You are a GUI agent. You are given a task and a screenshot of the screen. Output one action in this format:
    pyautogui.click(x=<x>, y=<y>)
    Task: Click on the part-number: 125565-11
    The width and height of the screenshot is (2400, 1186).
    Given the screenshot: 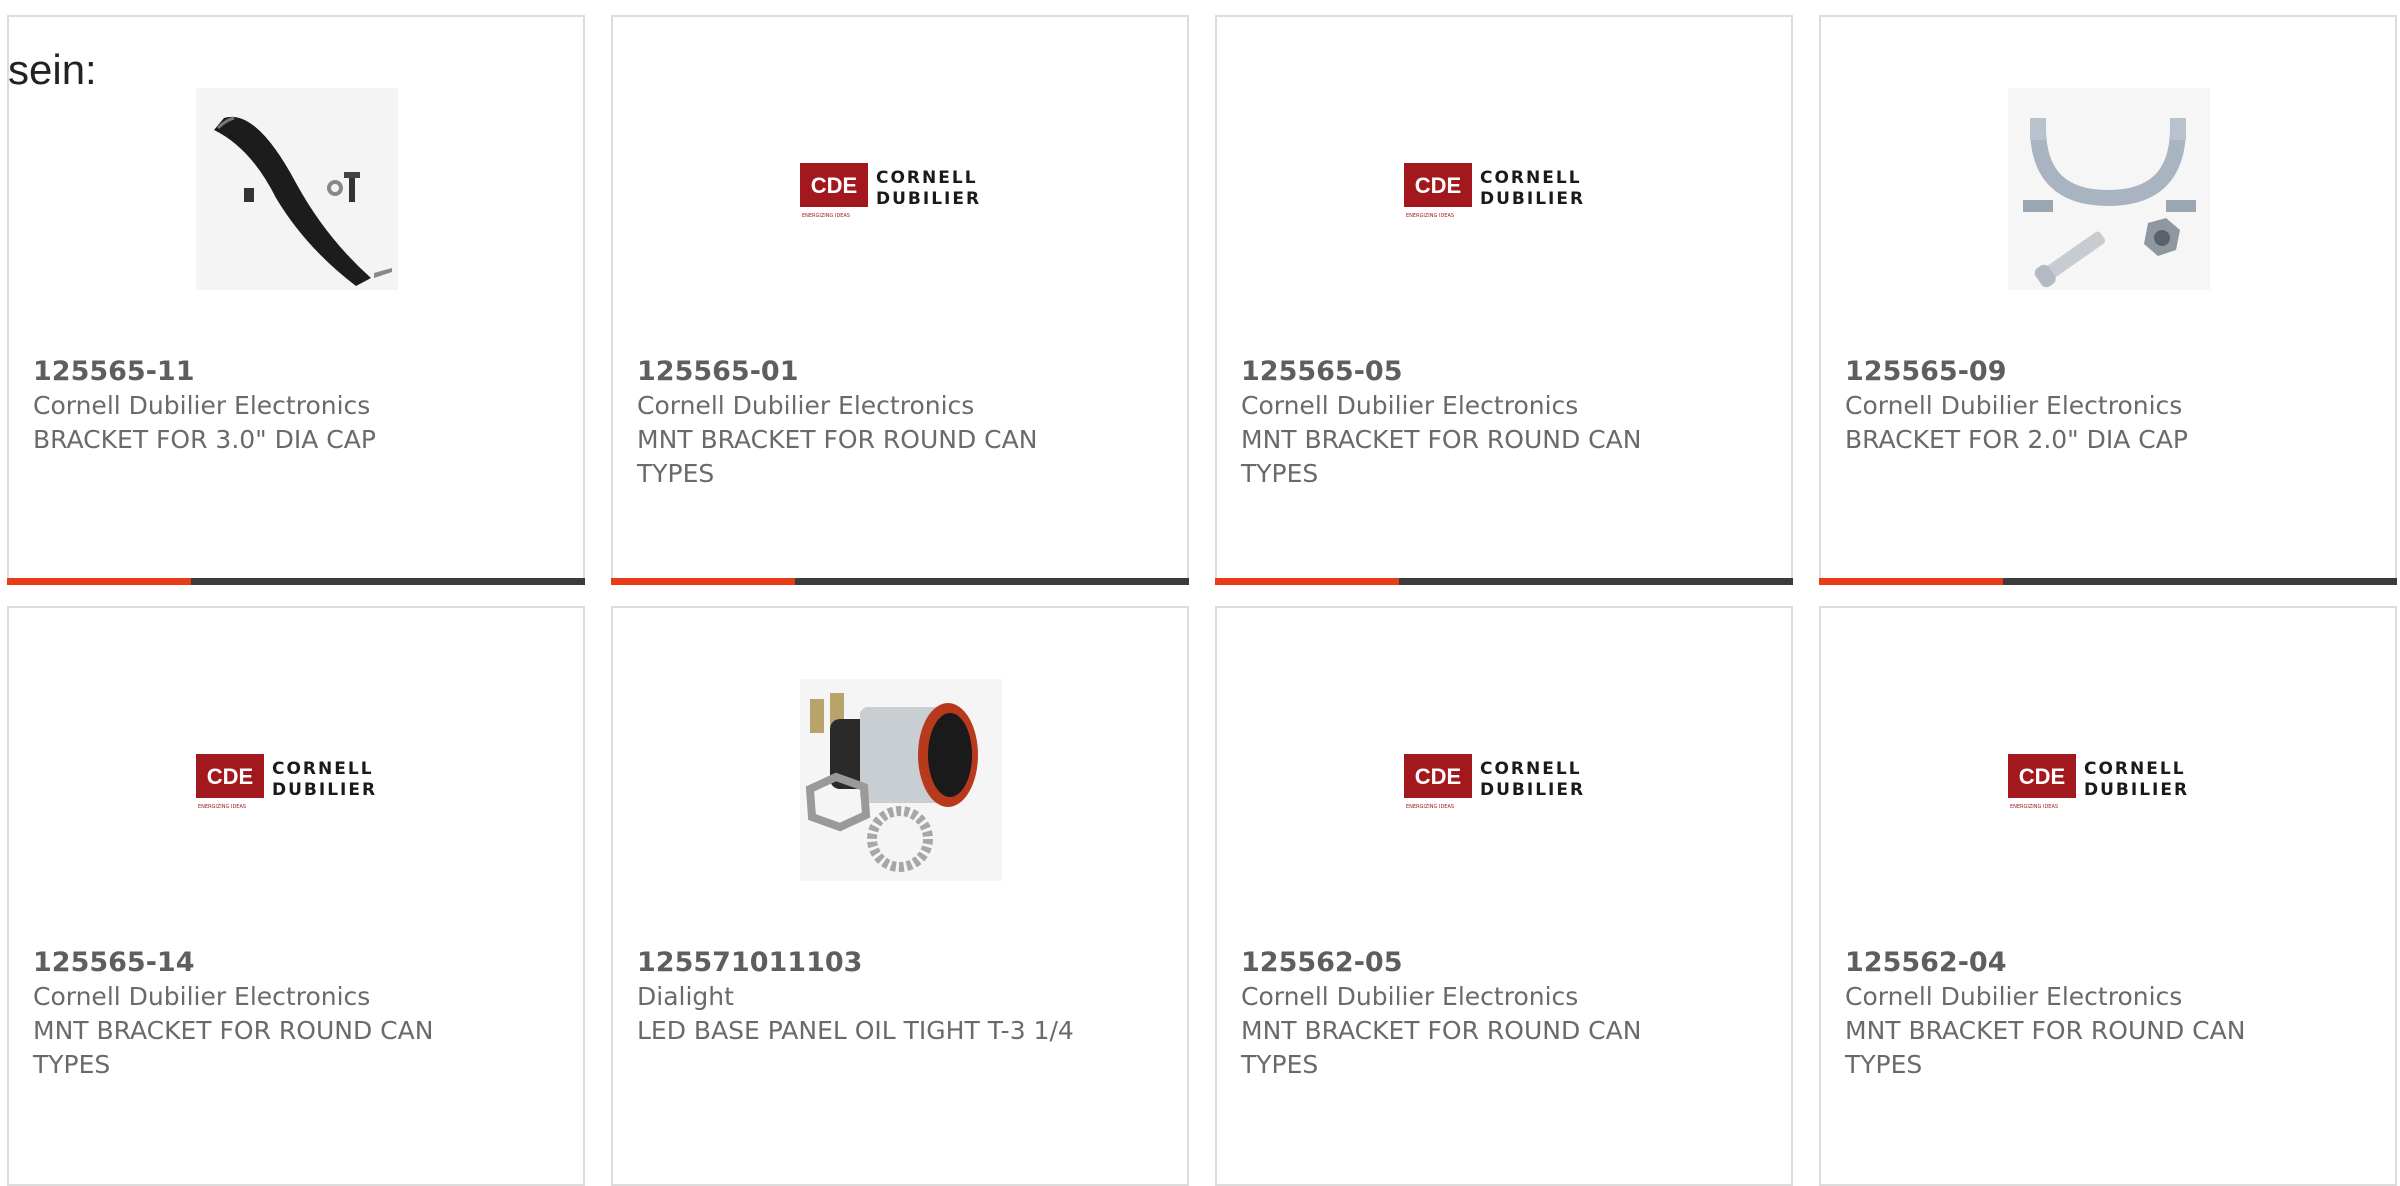 What is the action you would take?
    pyautogui.click(x=253, y=372)
    